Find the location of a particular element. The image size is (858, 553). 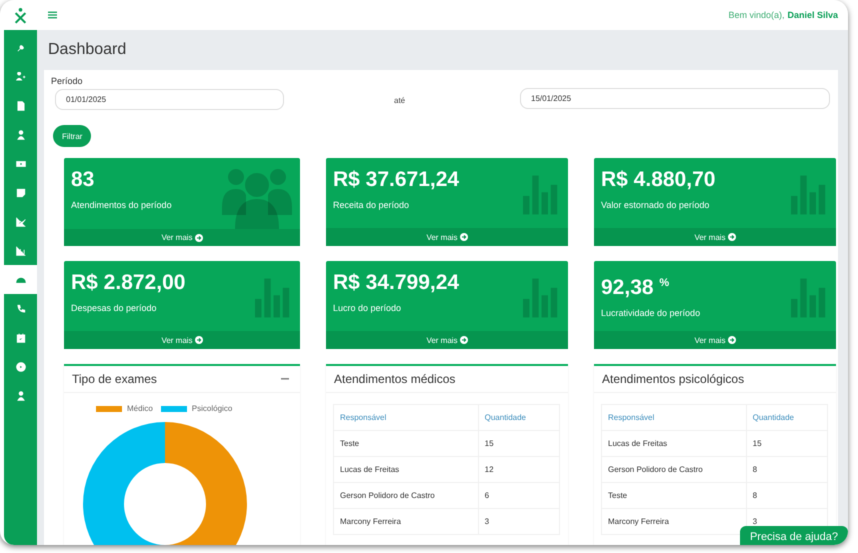

stat-label: Lucratividade do período is located at coordinates (650, 313).